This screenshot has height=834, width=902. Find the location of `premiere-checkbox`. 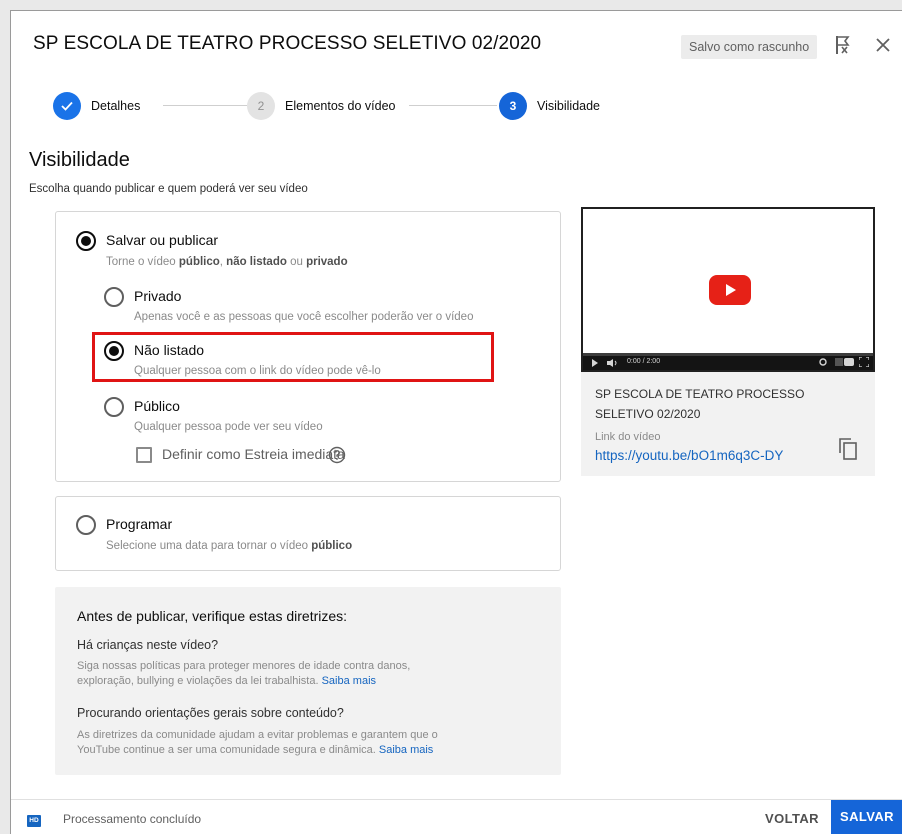

premiere-checkbox is located at coordinates (144, 455).